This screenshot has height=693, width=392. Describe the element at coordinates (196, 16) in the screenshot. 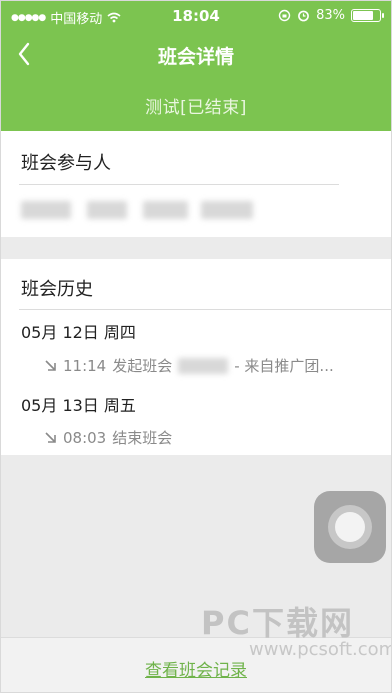

I see `status-bar: ●●●●● 中国移动 18:04 83%` at that location.